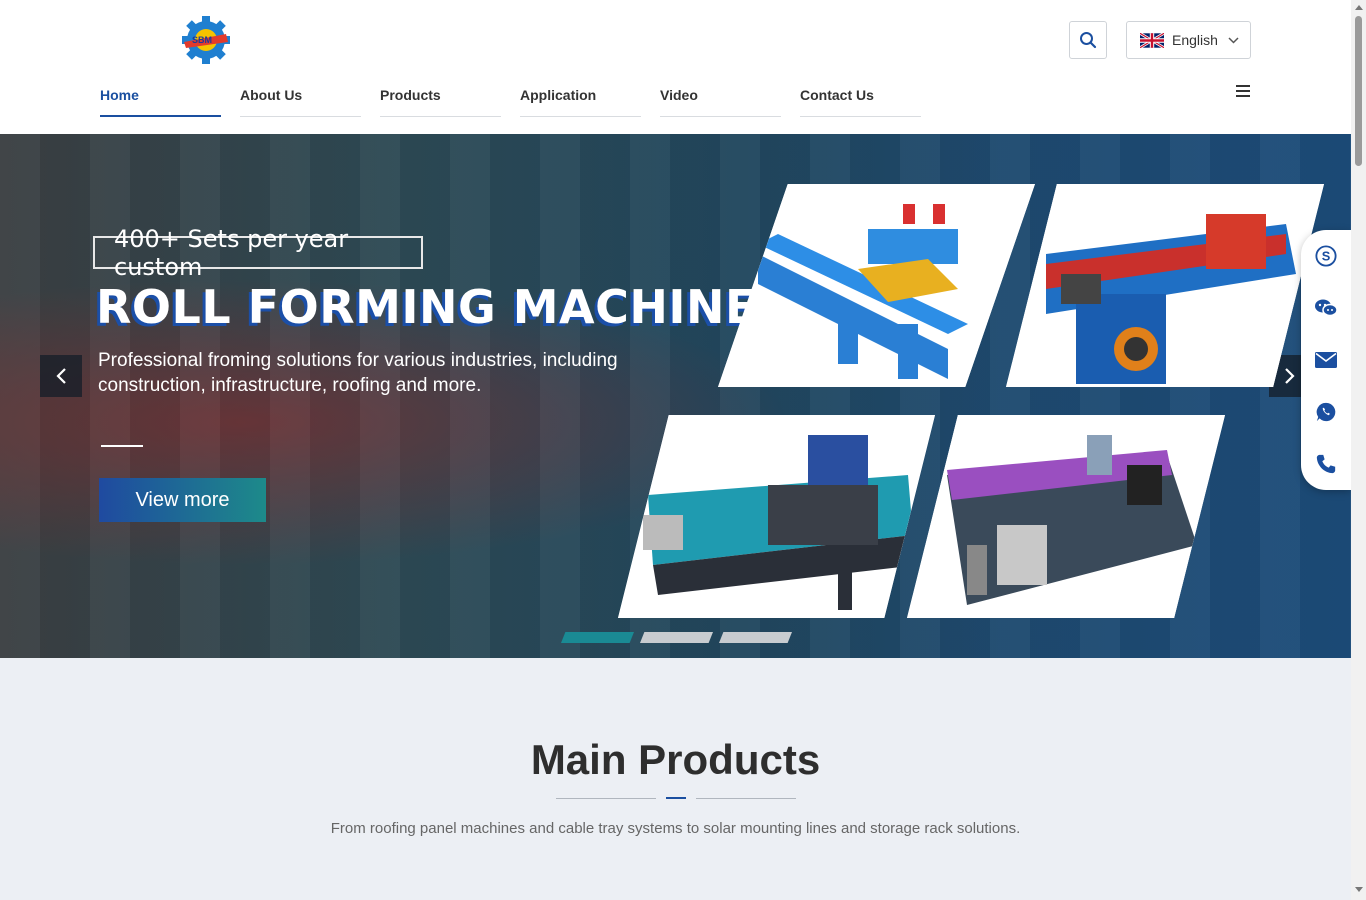 The width and height of the screenshot is (1366, 900). Describe the element at coordinates (1290, 376) in the screenshot. I see `chevron-right-icon` at that location.